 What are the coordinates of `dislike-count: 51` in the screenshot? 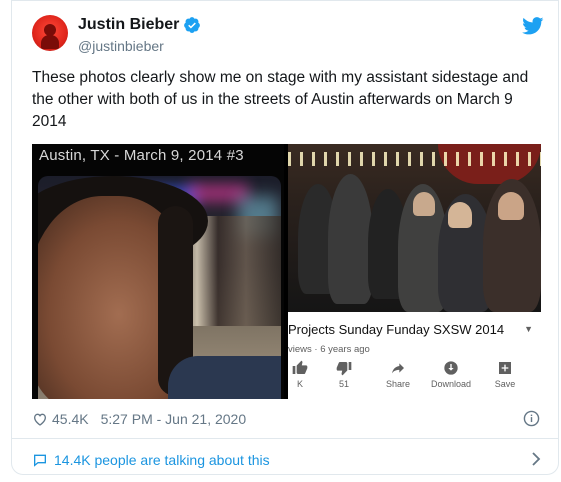 It's located at (343, 384).